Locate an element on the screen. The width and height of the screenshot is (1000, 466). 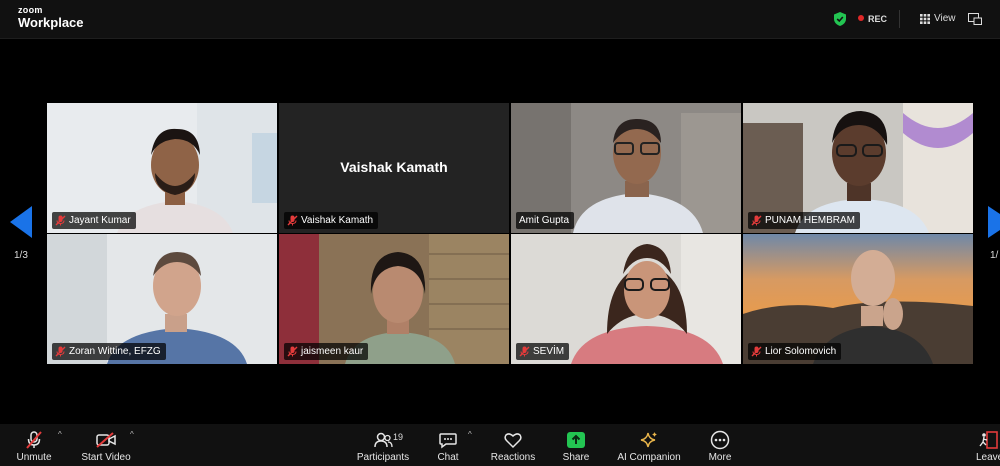
ai-companion-label: AI Companion is located at coordinates (649, 457).